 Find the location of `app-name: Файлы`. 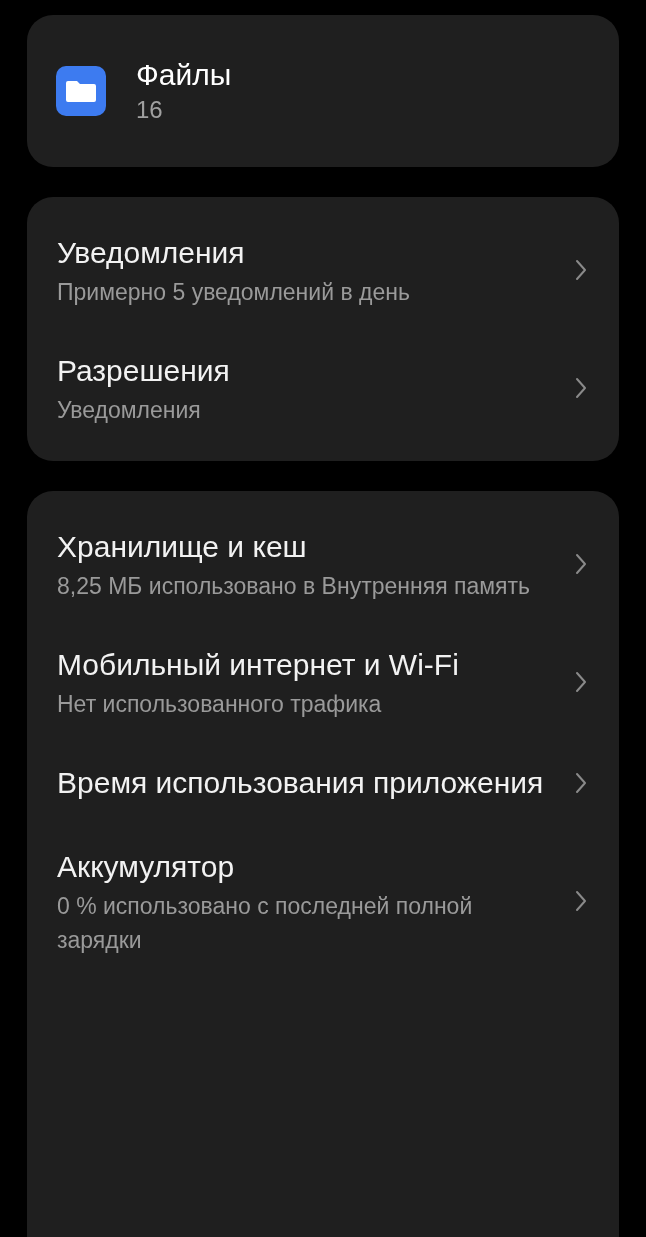

app-name: Файлы is located at coordinates (184, 75).